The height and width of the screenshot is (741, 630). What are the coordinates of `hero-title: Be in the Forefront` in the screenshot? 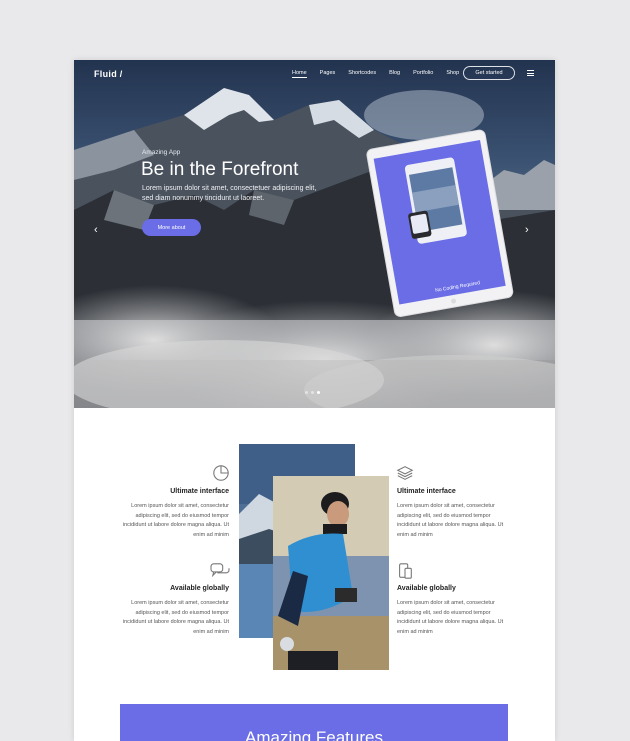 It's located at (220, 169).